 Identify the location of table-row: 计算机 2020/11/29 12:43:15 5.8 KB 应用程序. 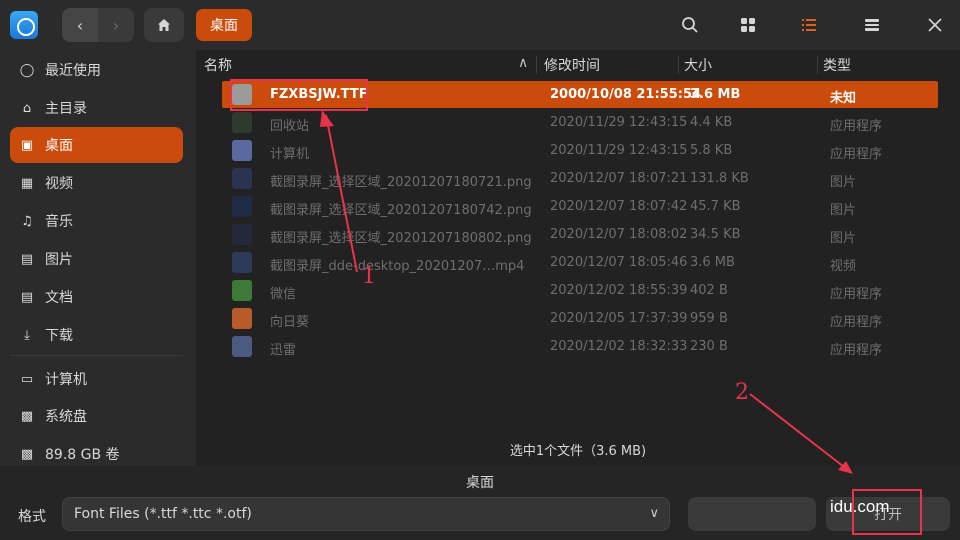
(580, 150).